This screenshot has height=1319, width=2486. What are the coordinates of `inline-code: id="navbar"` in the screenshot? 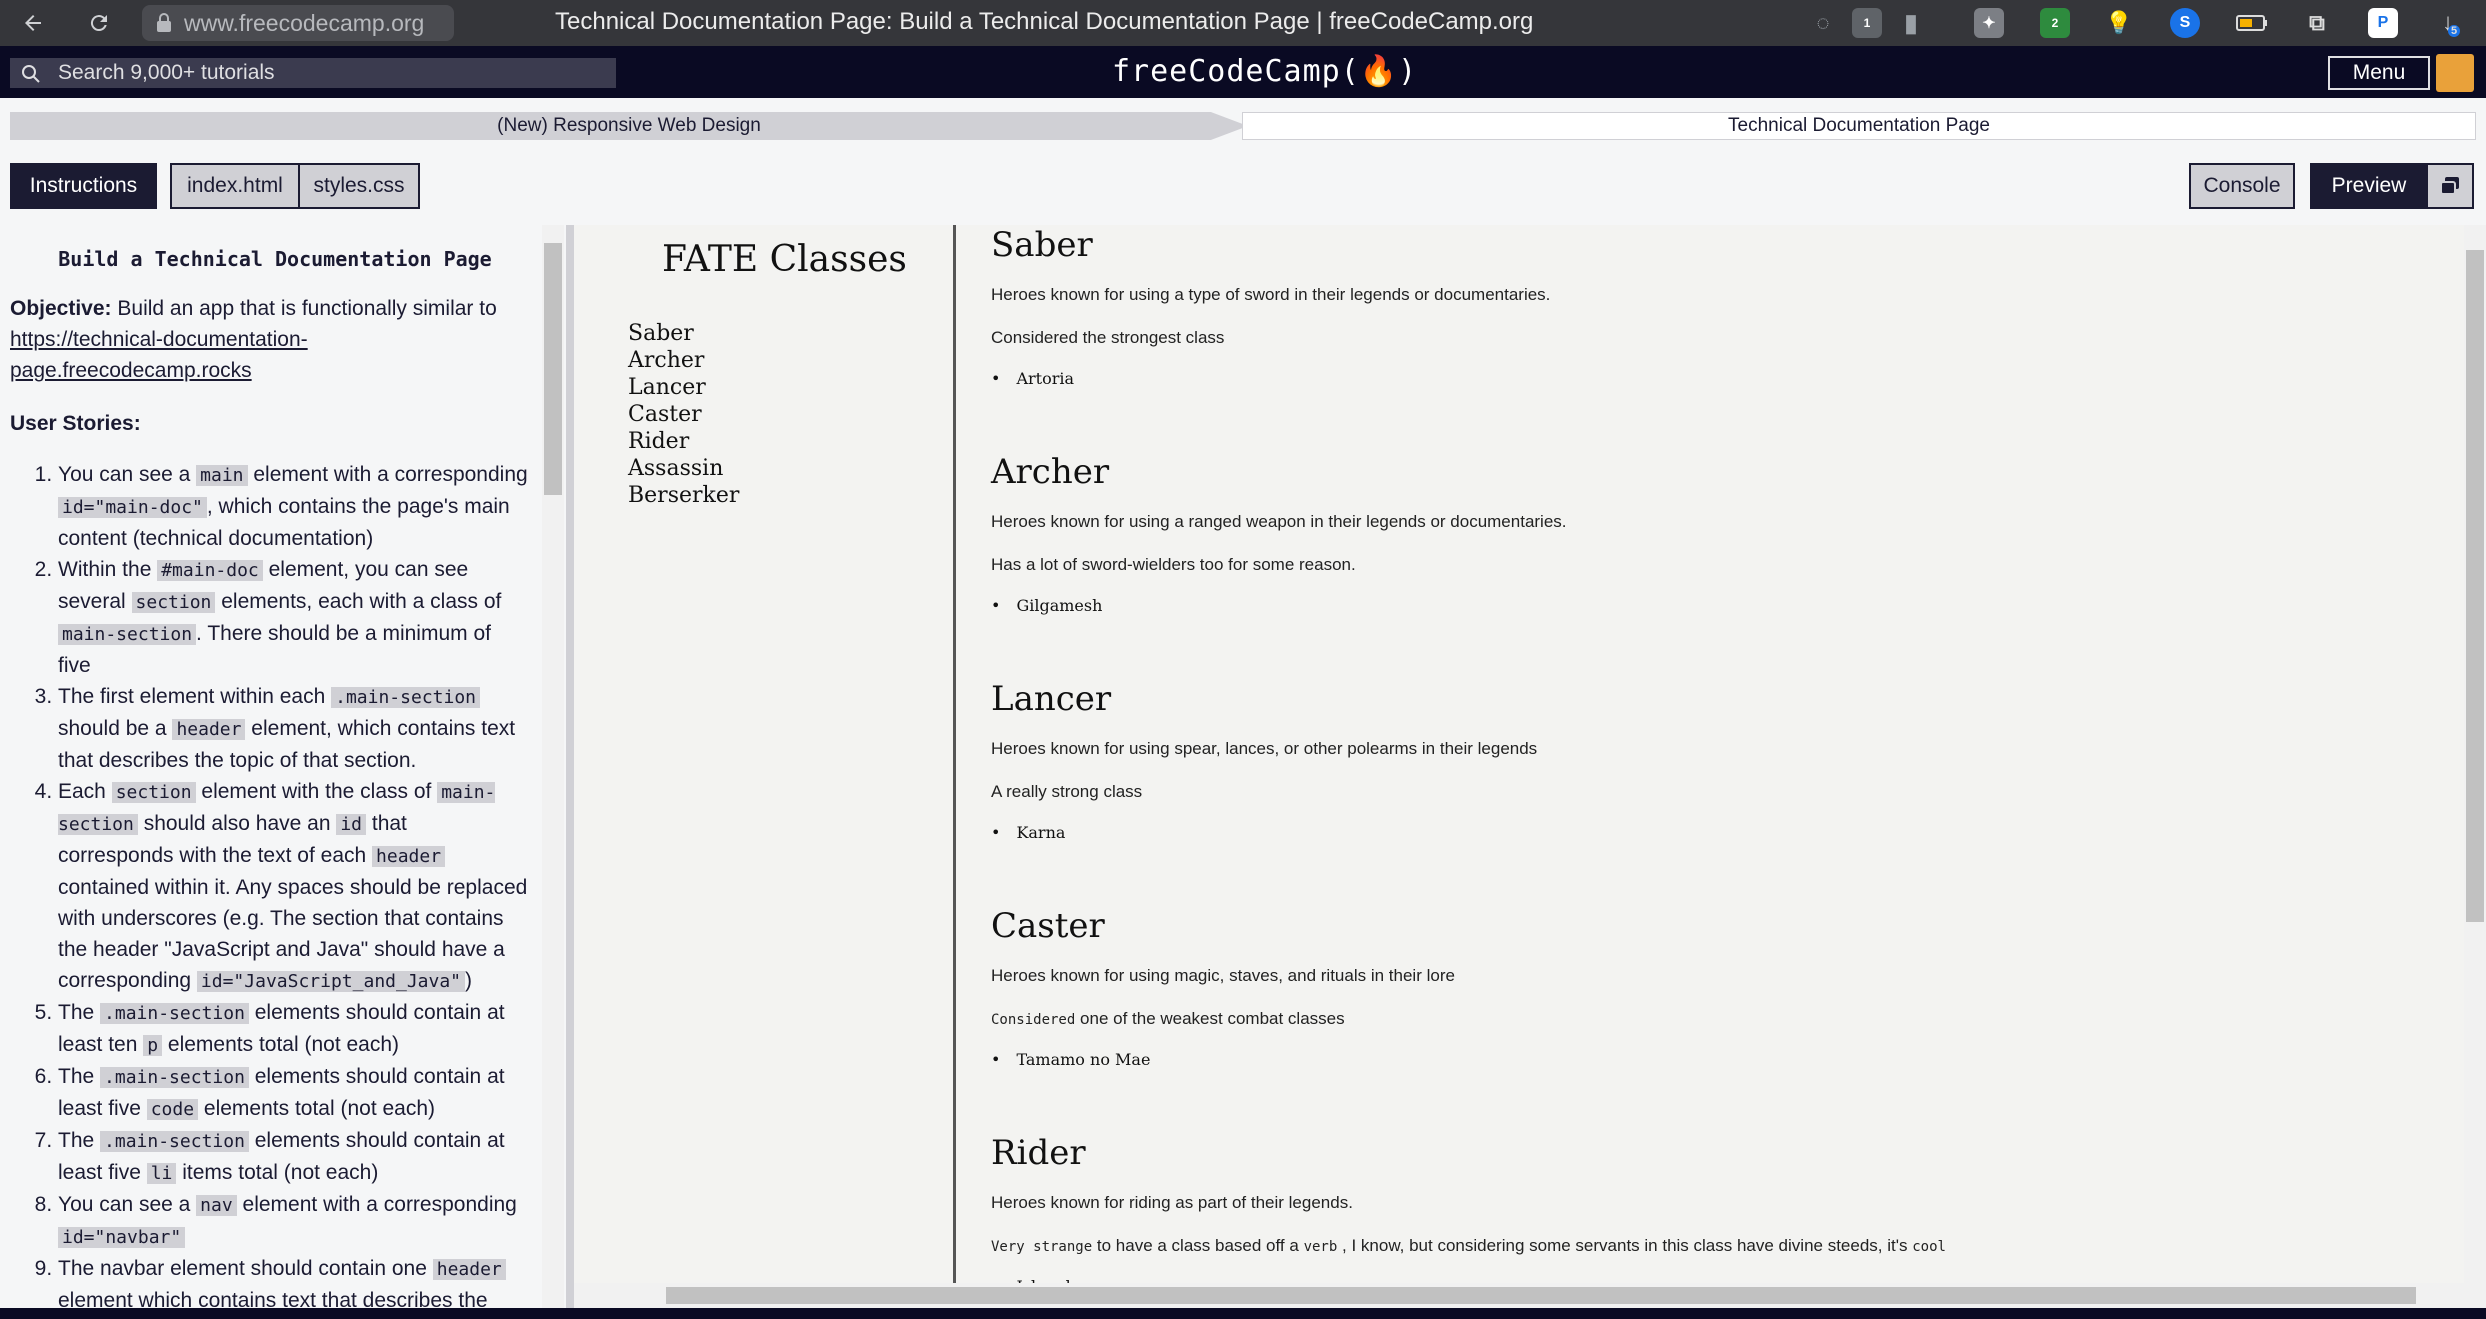 It's located at (122, 1237).